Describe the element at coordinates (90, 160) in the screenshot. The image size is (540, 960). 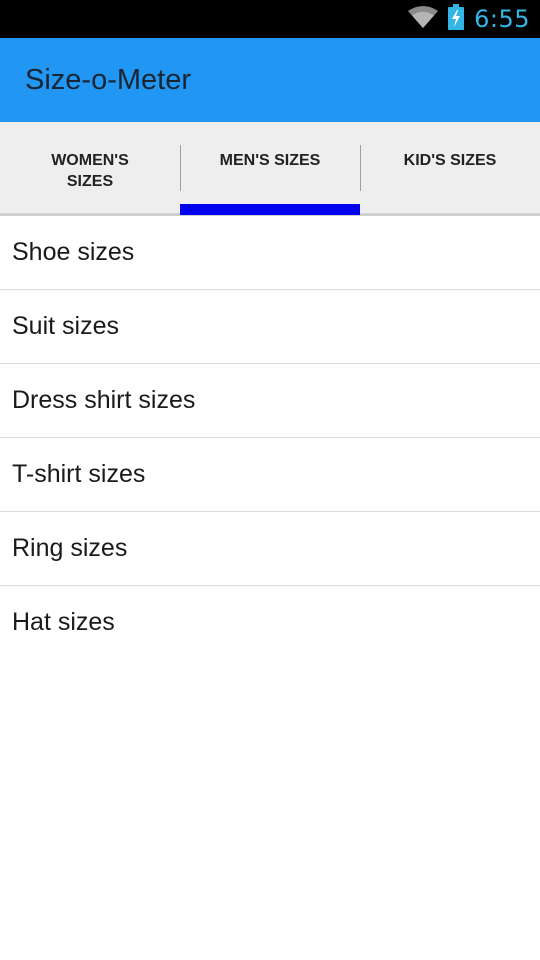
I see `tab-label: WOMEN'S` at that location.